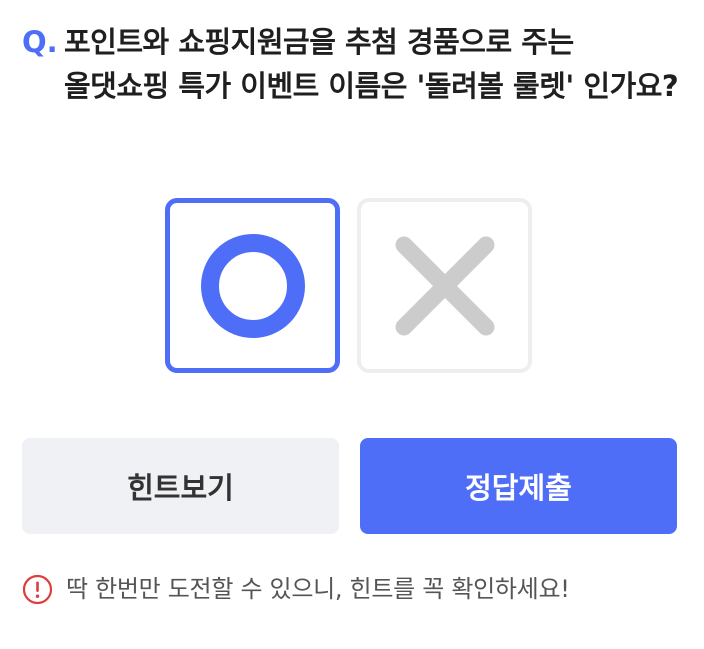 The height and width of the screenshot is (649, 704). What do you see at coordinates (518, 486) in the screenshot?
I see `submit-answer-button: 정답제출` at bounding box center [518, 486].